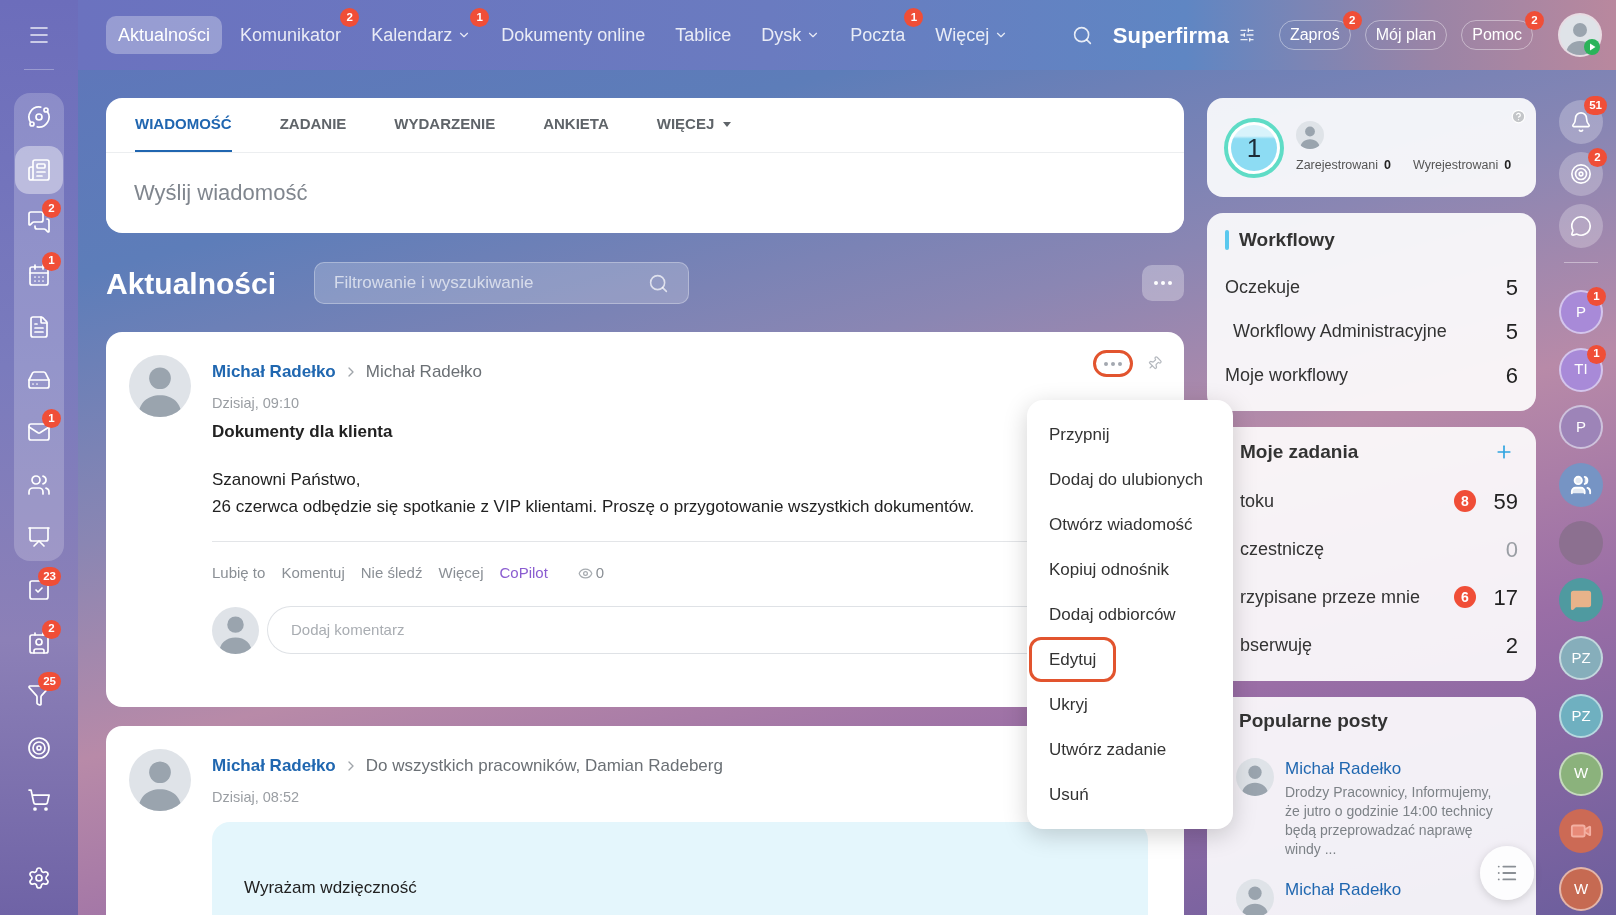 Image resolution: width=1616 pixels, height=915 pixels. What do you see at coordinates (1511, 645) in the screenshot?
I see `task-count: 2` at bounding box center [1511, 645].